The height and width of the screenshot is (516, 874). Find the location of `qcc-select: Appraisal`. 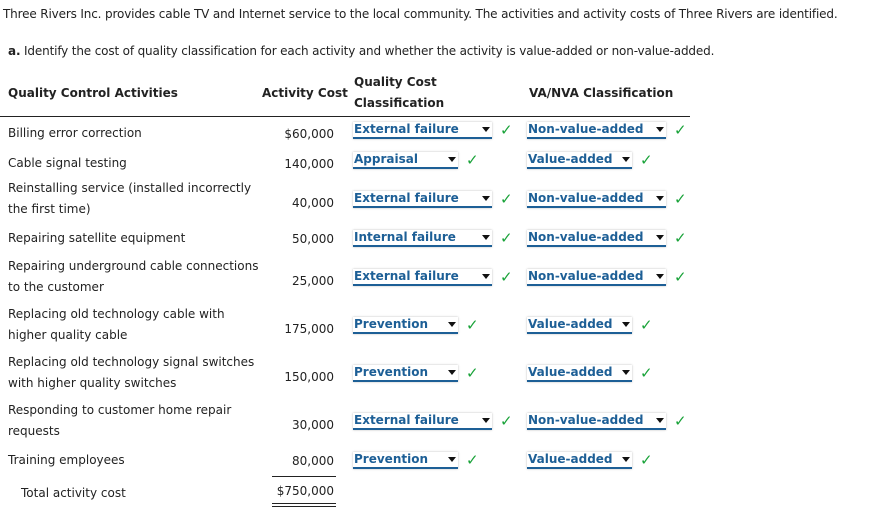

qcc-select: Appraisal is located at coordinates (405, 160).